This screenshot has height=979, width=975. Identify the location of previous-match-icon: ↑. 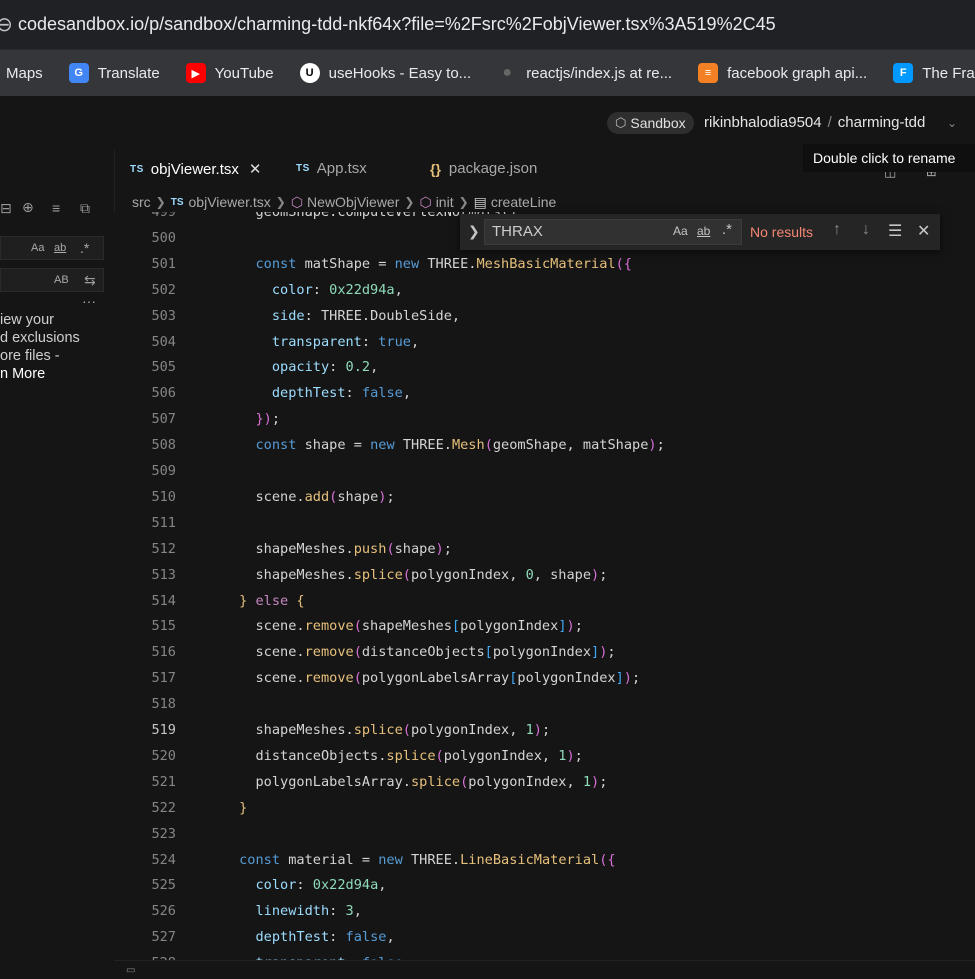
(837, 230).